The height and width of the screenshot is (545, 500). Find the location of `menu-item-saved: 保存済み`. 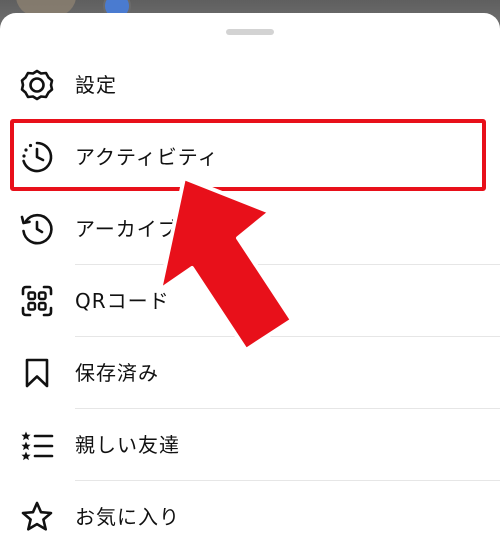

menu-item-saved: 保存済み is located at coordinates (250, 373).